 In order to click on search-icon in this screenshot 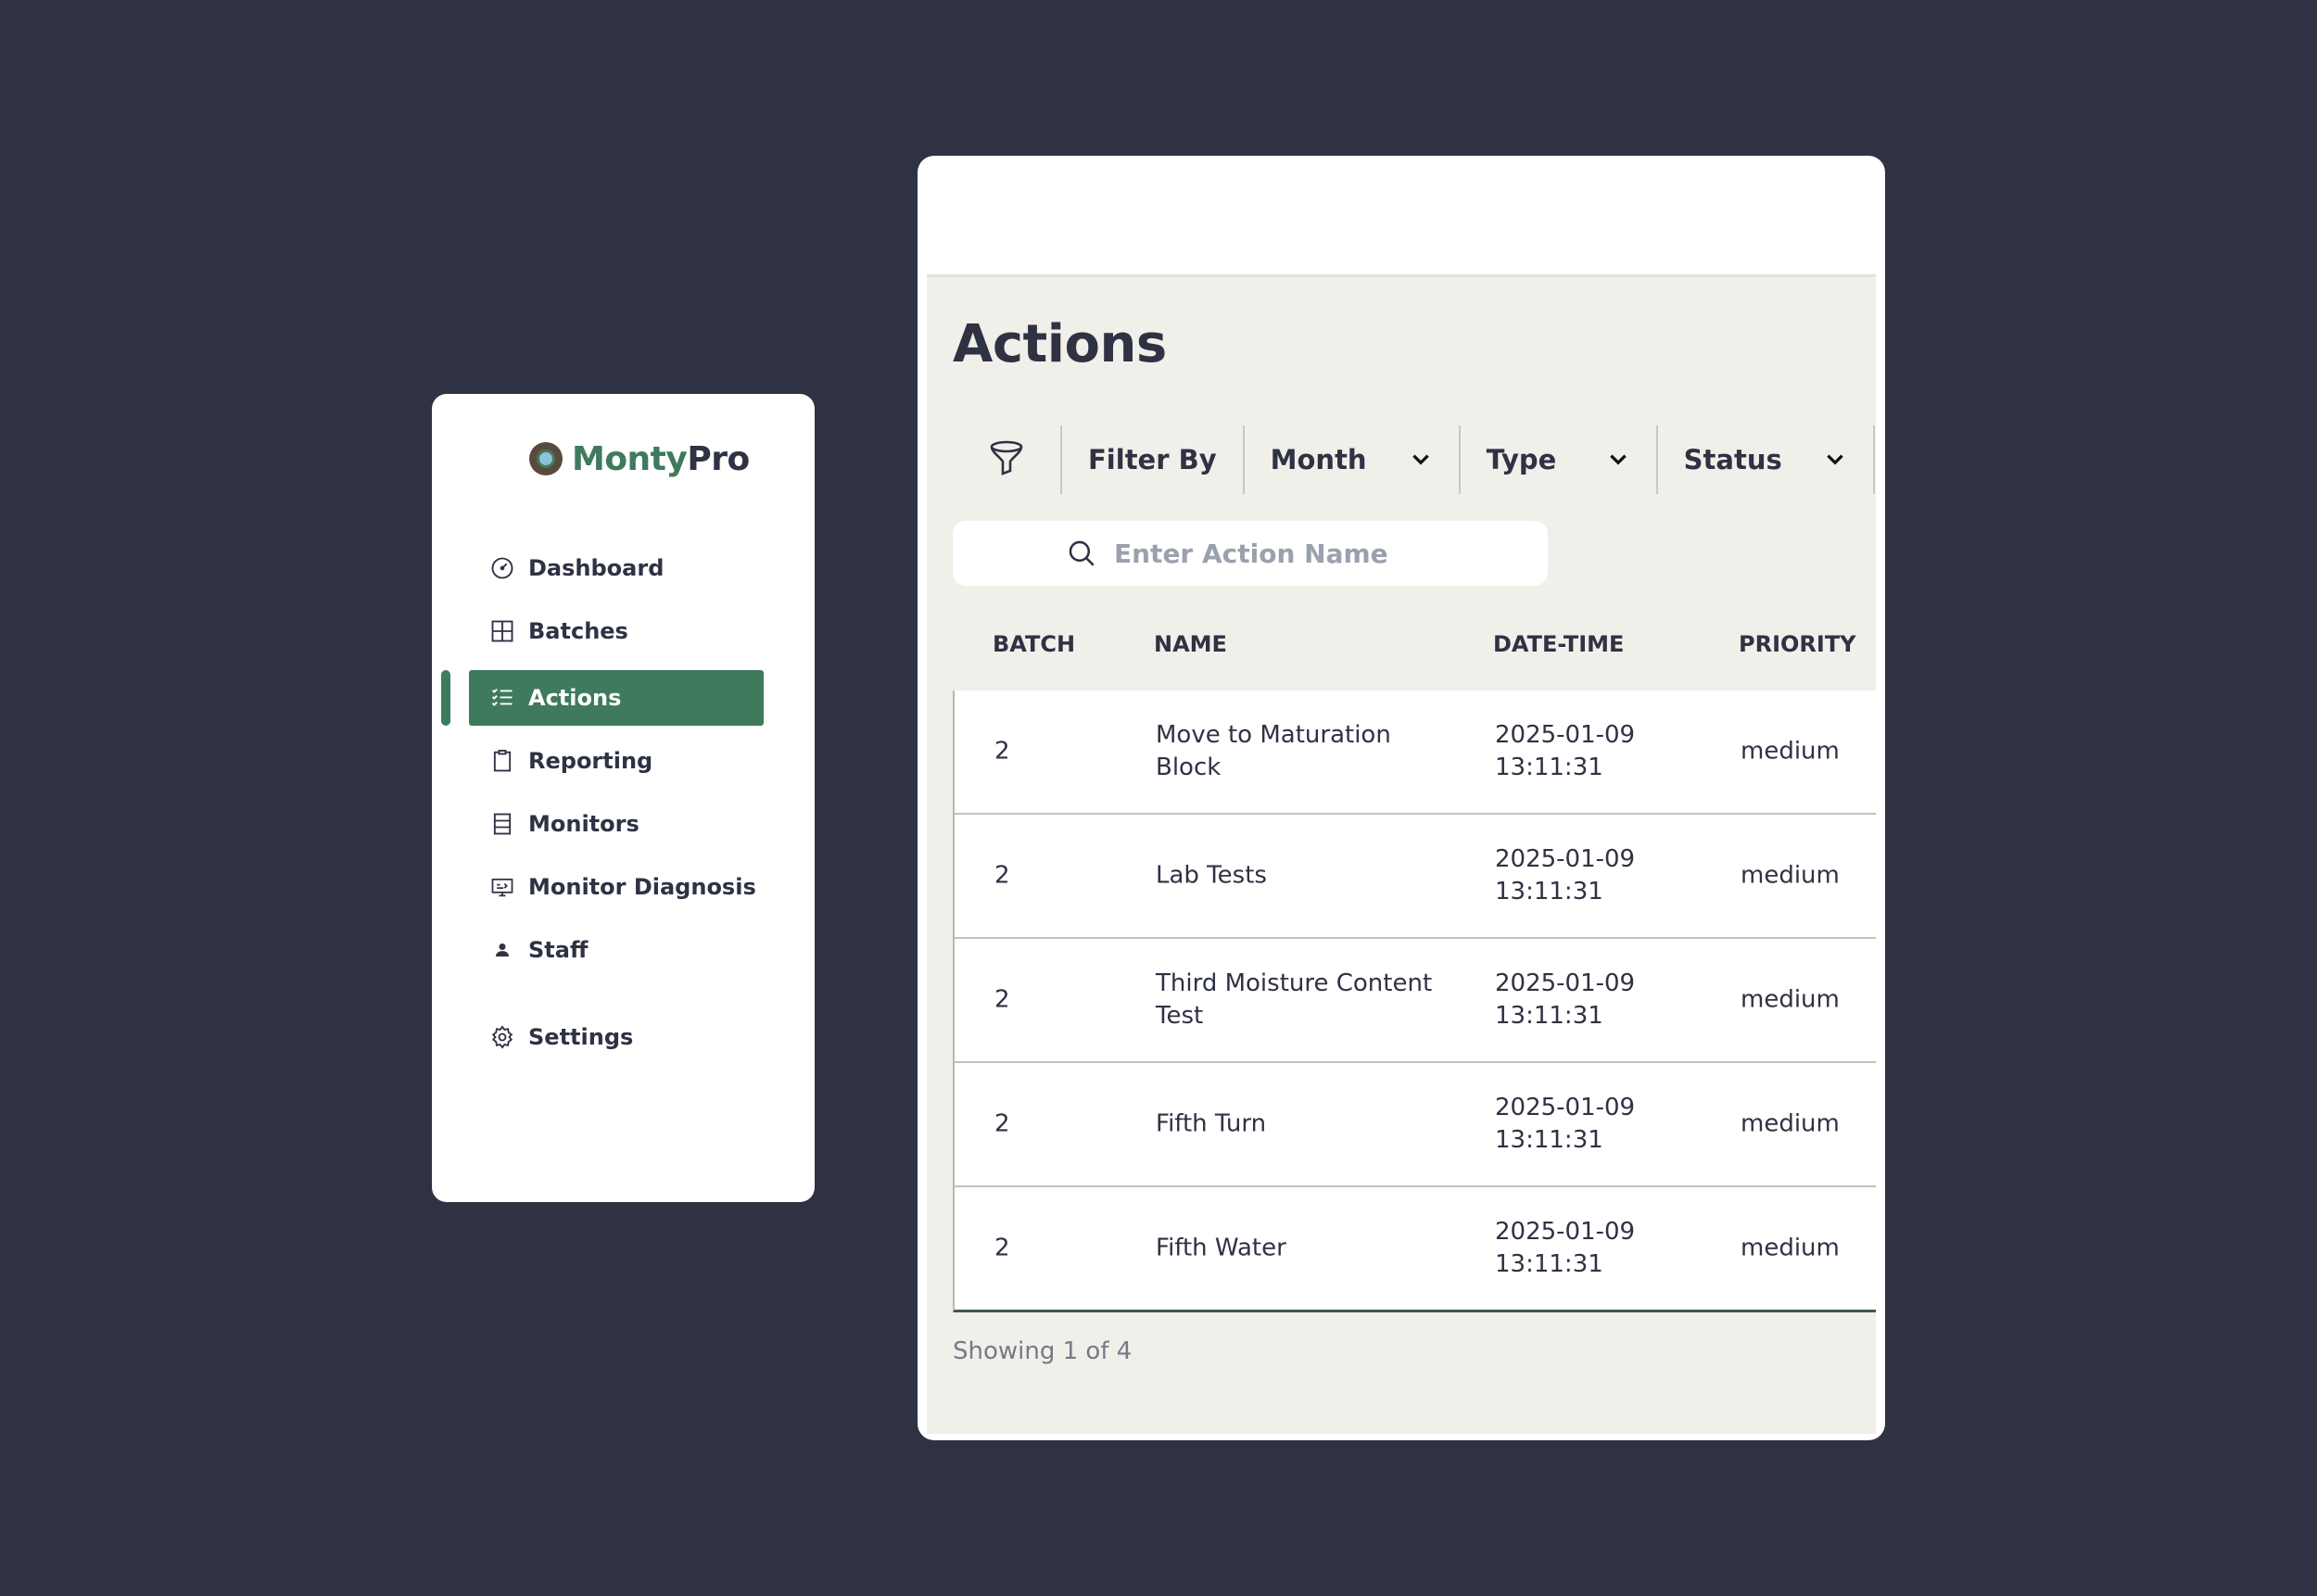, I will do `click(1082, 553)`.